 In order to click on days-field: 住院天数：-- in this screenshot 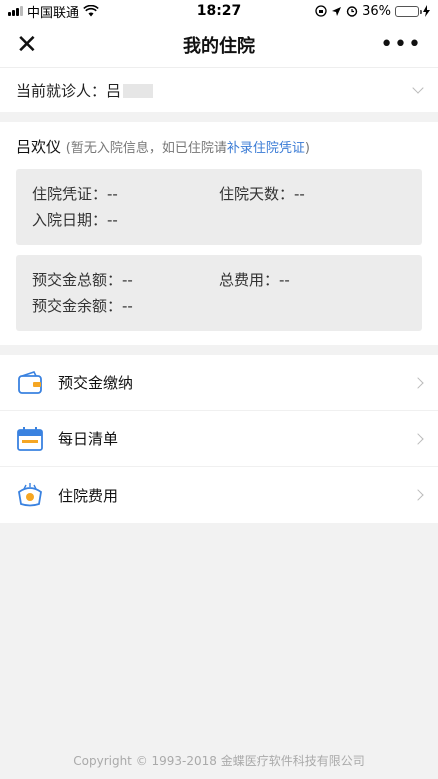, I will do `click(262, 194)`.